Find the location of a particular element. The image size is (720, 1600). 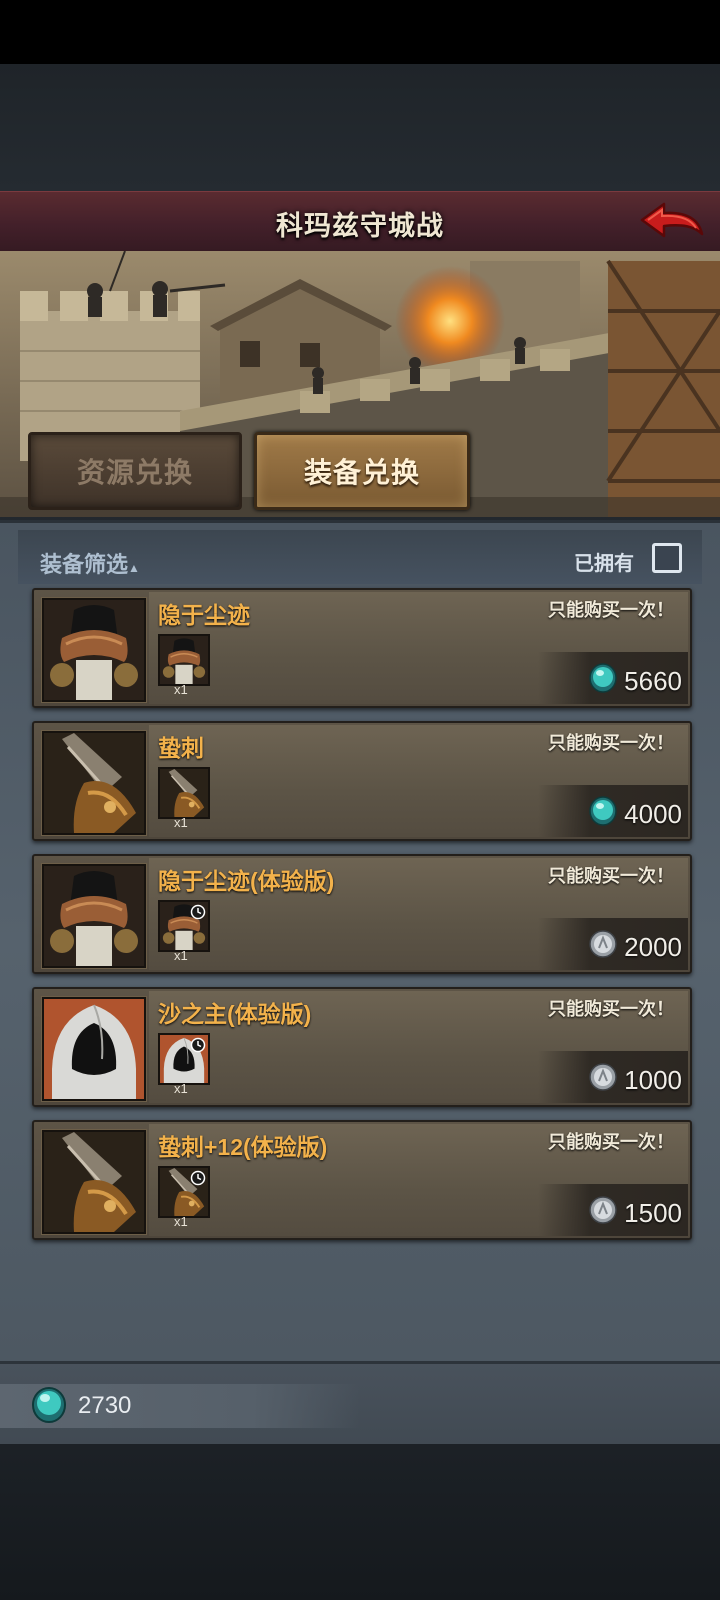

price-value: 4000 is located at coordinates (653, 814).